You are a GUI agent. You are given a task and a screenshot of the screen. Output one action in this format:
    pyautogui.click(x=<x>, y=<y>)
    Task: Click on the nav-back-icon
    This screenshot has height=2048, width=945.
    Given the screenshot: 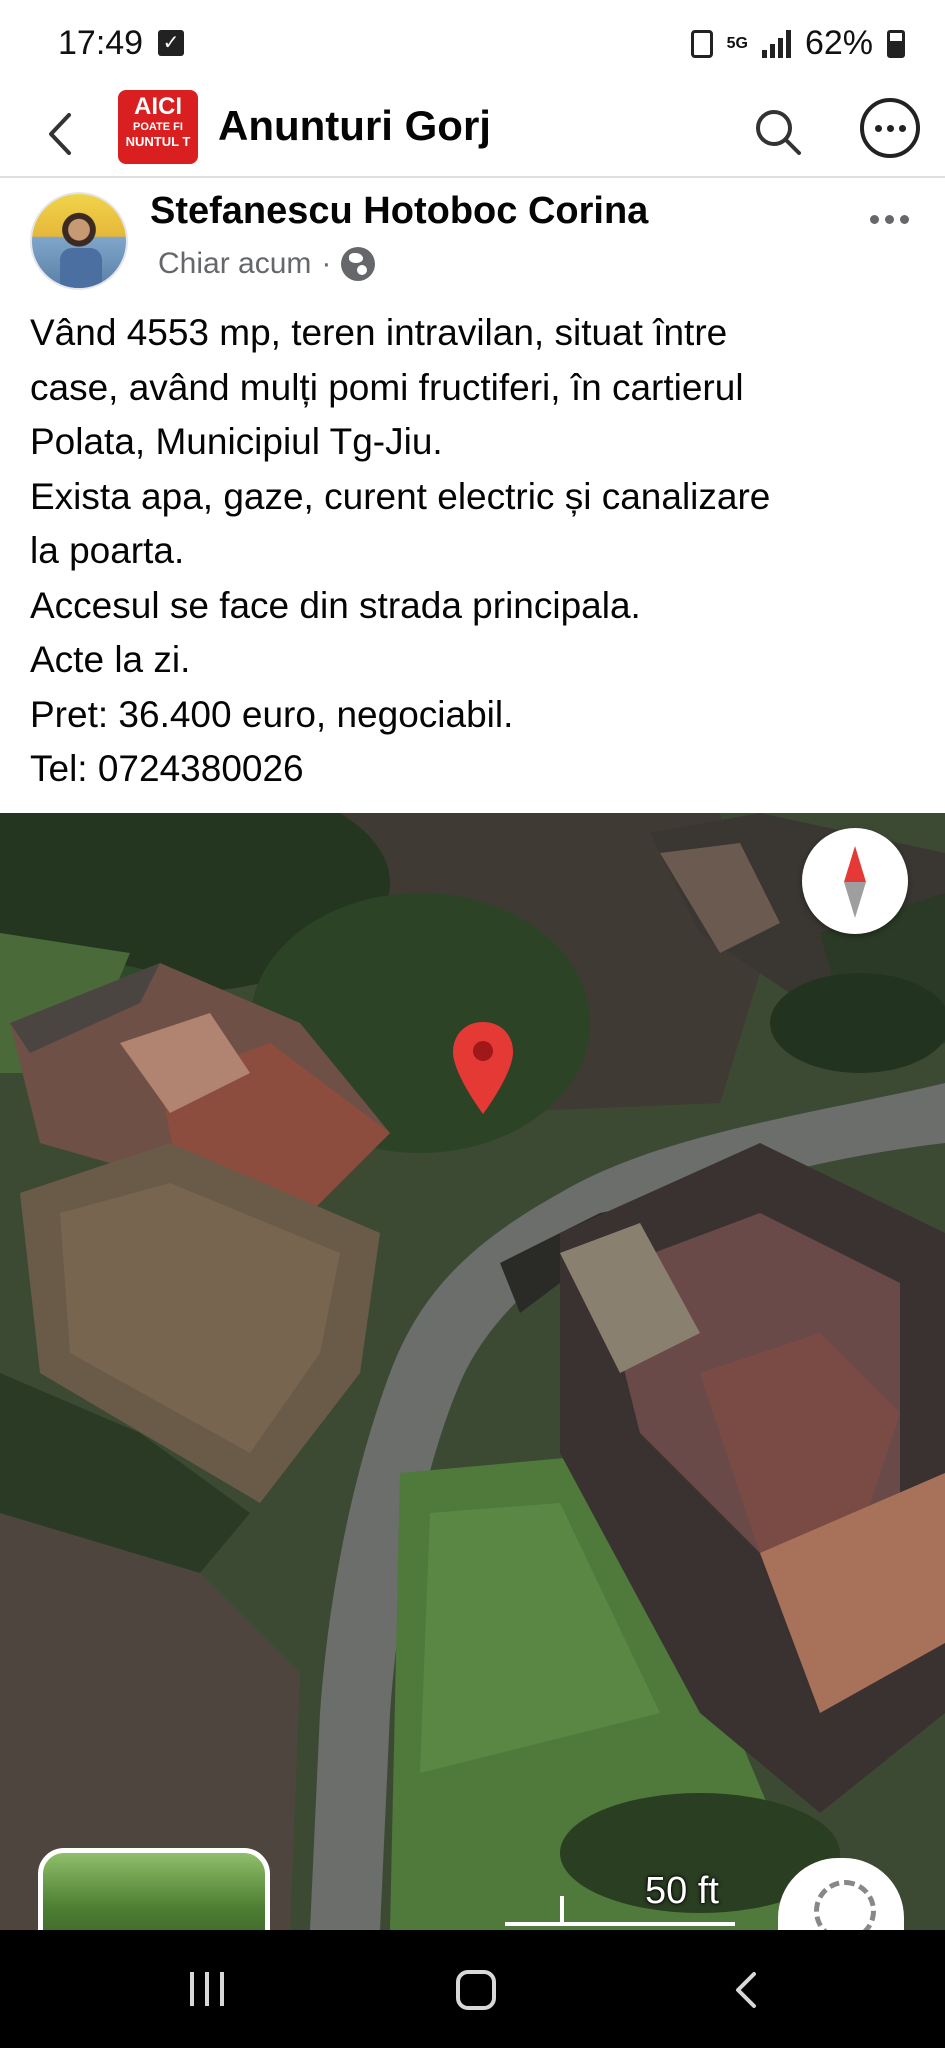 What is the action you would take?
    pyautogui.click(x=746, y=1990)
    